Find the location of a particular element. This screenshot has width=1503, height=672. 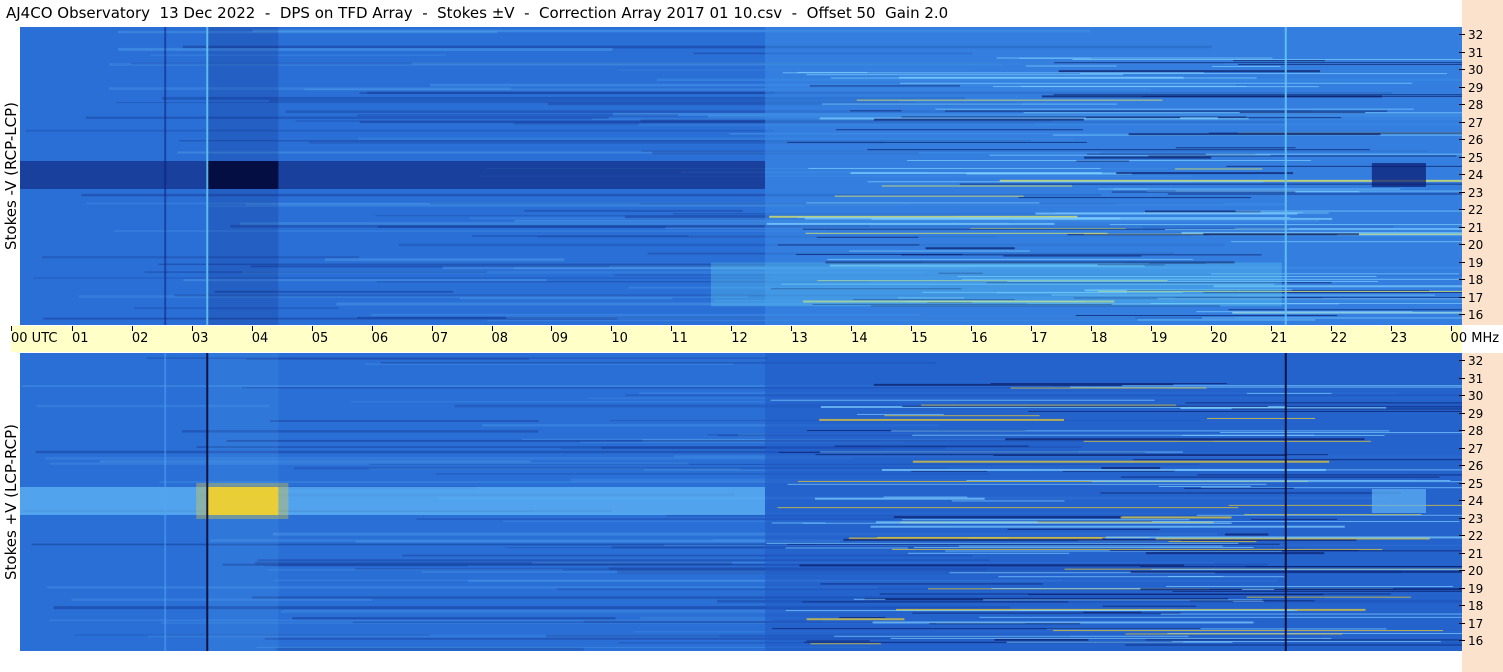

frequency-axis-corner is located at coordinates (1482, 13).